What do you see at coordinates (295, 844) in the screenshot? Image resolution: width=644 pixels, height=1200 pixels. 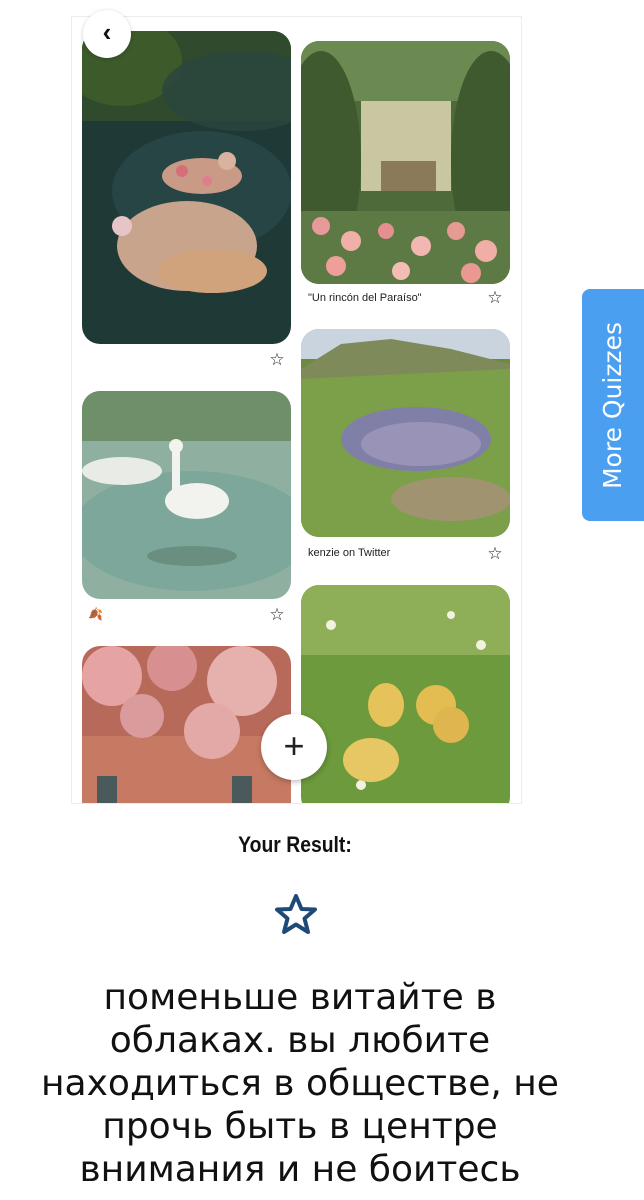 I see `result-label: Your Result:` at bounding box center [295, 844].